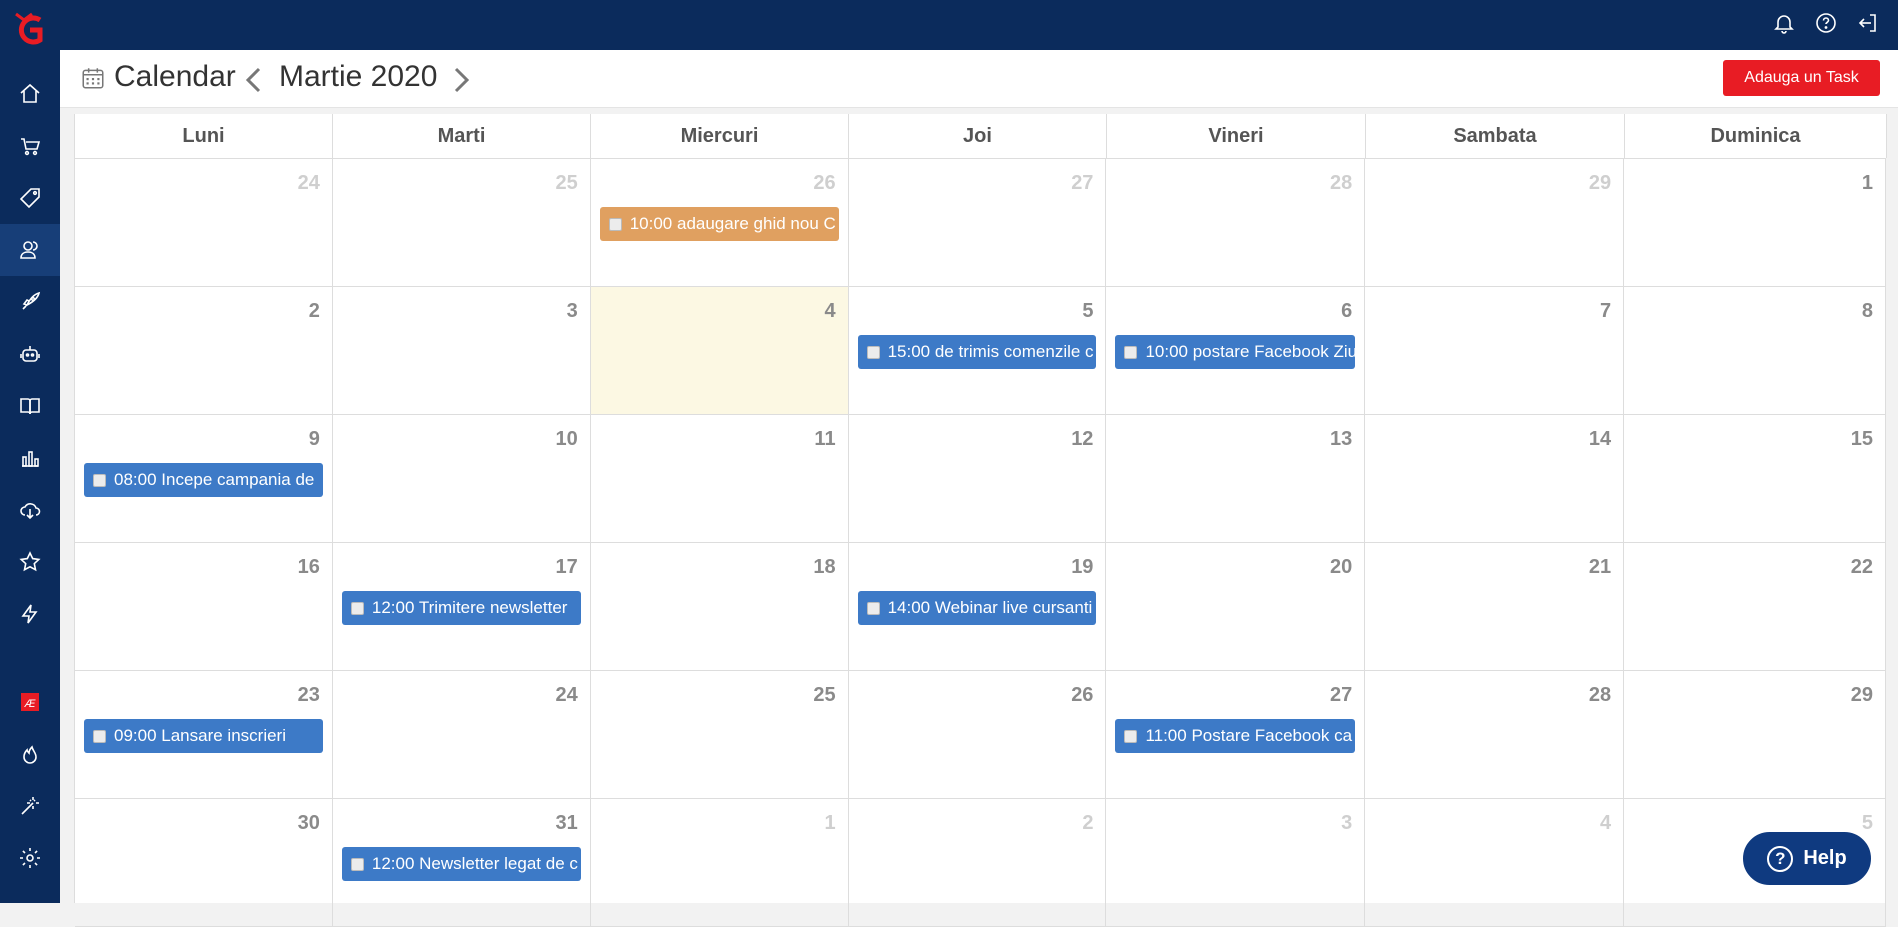 This screenshot has width=1898, height=927. I want to click on day-number: 11, so click(825, 439).